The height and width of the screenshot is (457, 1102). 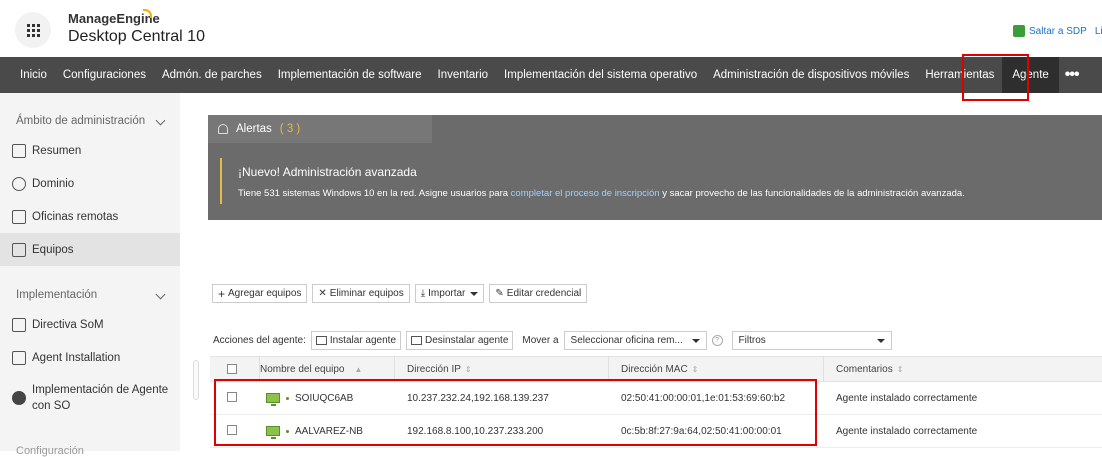 I want to click on alert-link: completar el proceso de inscripción, so click(x=585, y=193).